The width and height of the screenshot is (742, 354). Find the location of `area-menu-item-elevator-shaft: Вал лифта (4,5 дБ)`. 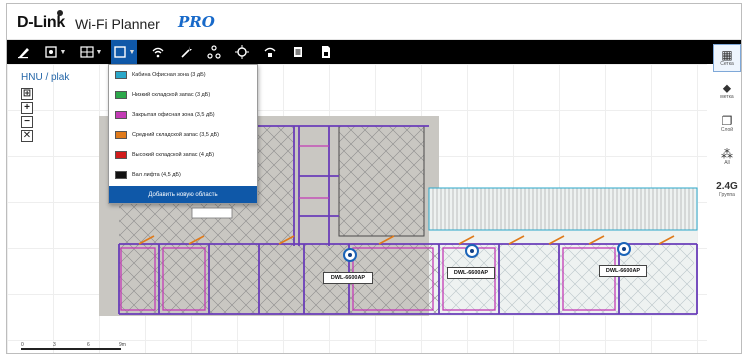

area-menu-item-elevator-shaft: Вал лифта (4,5 дБ) is located at coordinates (183, 175).